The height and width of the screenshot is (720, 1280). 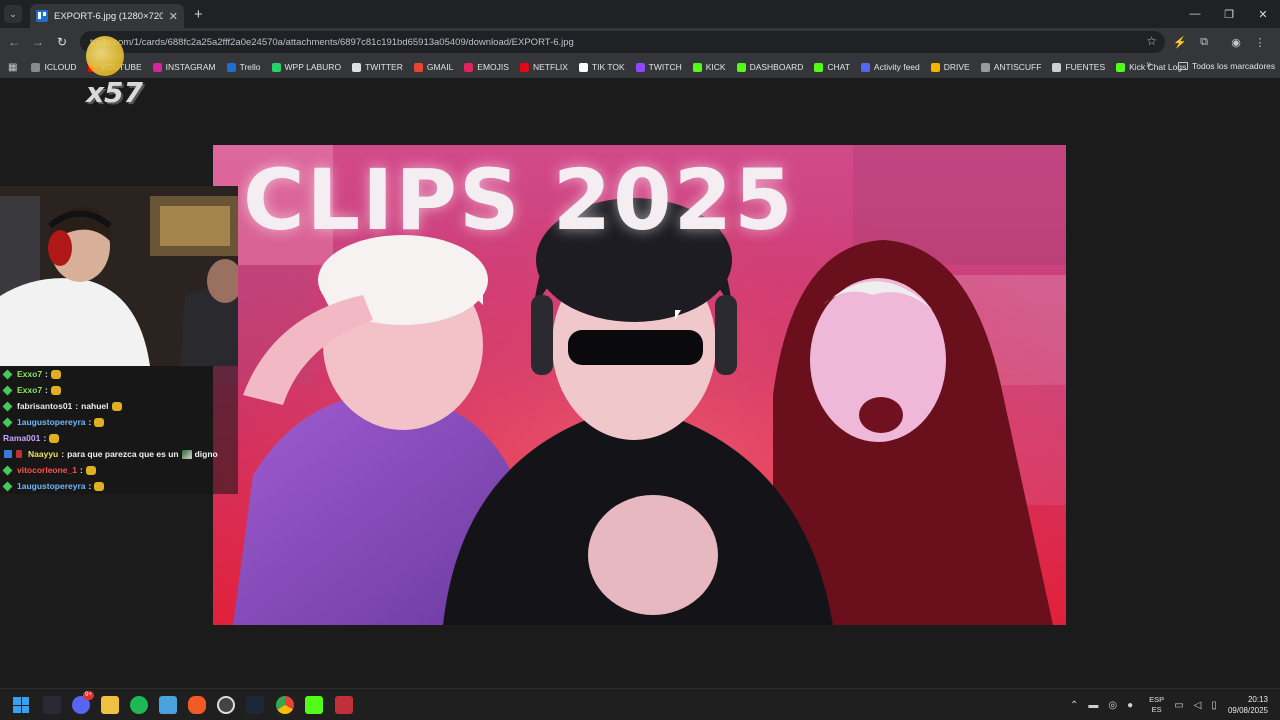 I want to click on bookmarks-overflow-icon: », so click(x=1149, y=64).